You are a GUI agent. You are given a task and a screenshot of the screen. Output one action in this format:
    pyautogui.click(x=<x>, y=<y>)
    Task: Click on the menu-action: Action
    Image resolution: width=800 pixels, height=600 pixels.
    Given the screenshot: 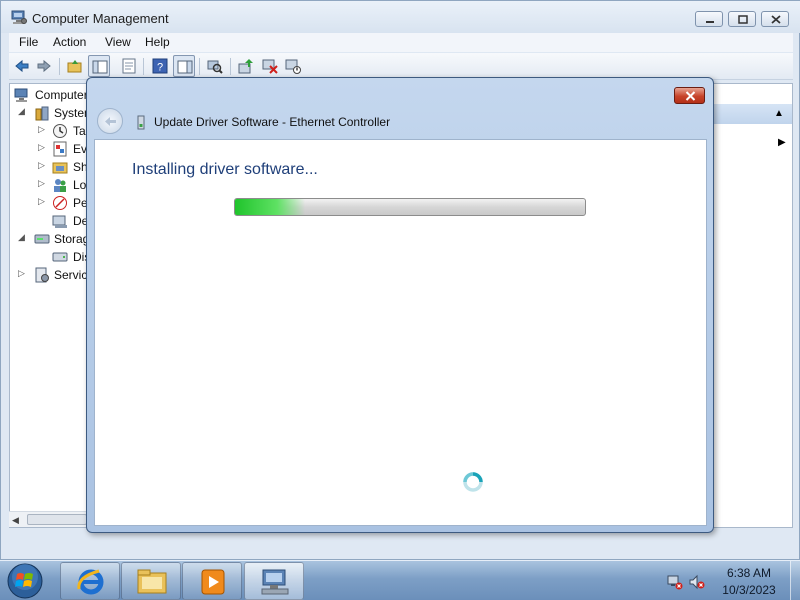 What is the action you would take?
    pyautogui.click(x=69, y=42)
    